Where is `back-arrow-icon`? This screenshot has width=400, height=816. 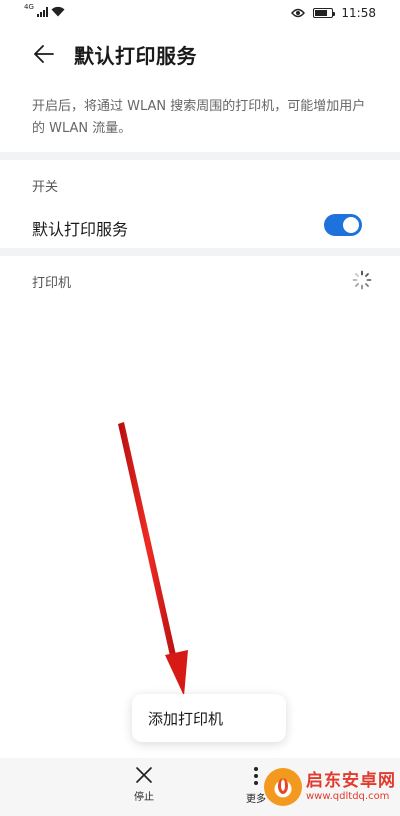
back-arrow-icon is located at coordinates (44, 54).